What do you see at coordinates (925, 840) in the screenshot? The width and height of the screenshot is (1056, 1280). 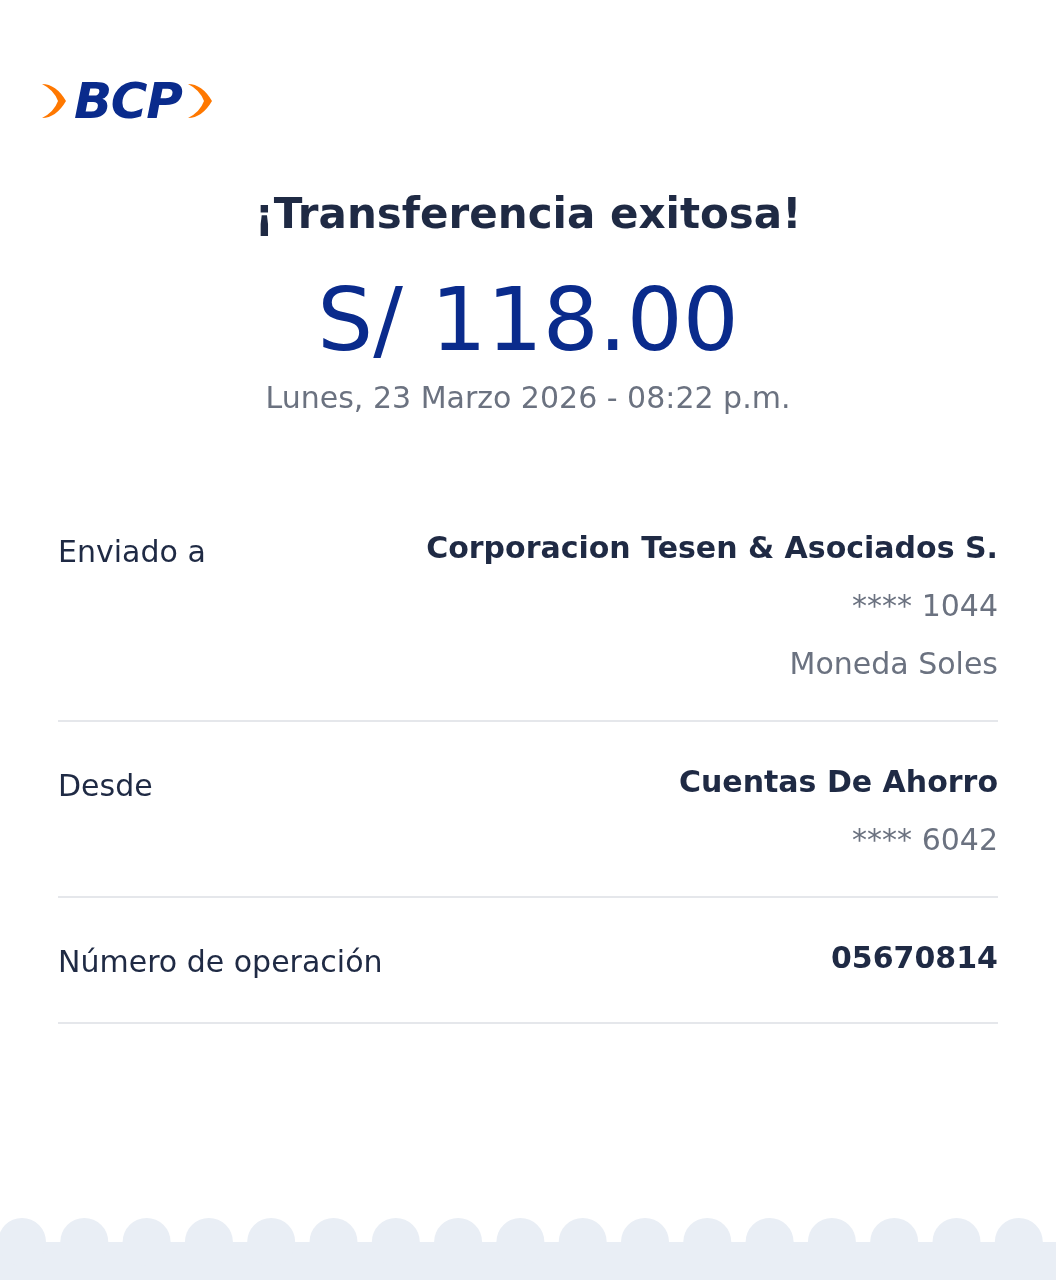 I see `detail-subvalue: **** 6042` at bounding box center [925, 840].